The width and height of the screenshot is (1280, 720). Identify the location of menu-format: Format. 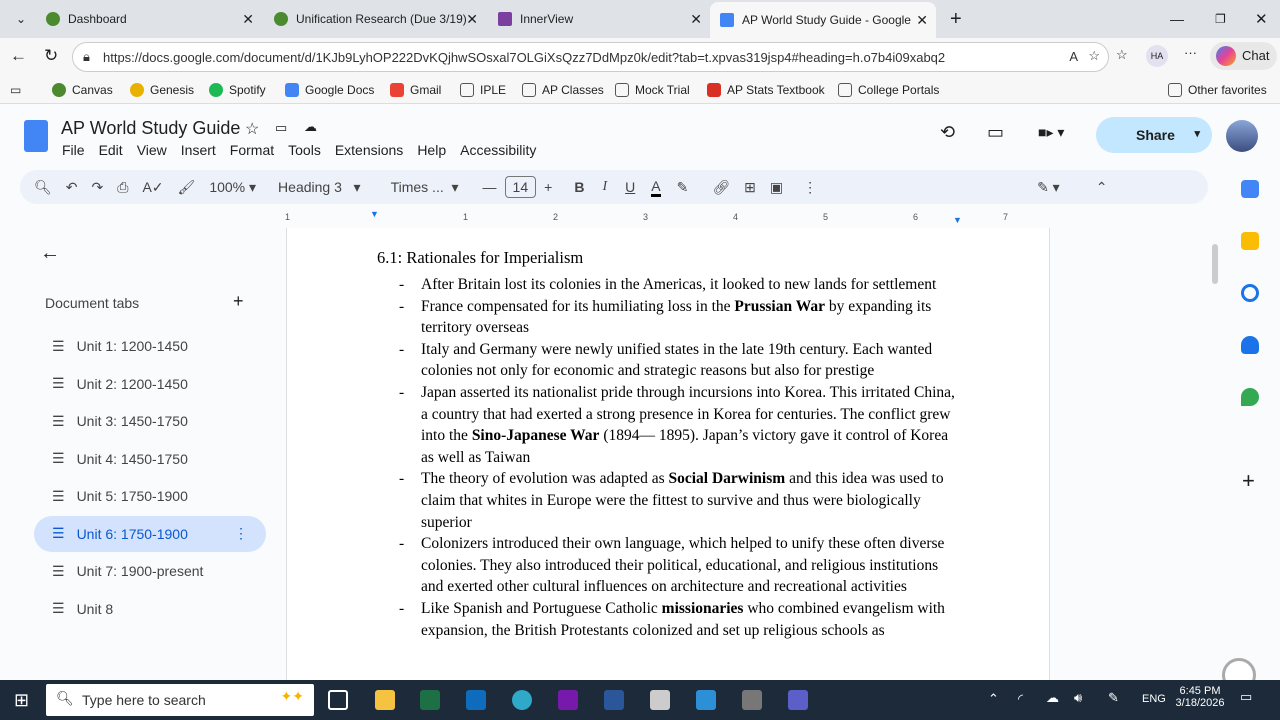
(252, 150).